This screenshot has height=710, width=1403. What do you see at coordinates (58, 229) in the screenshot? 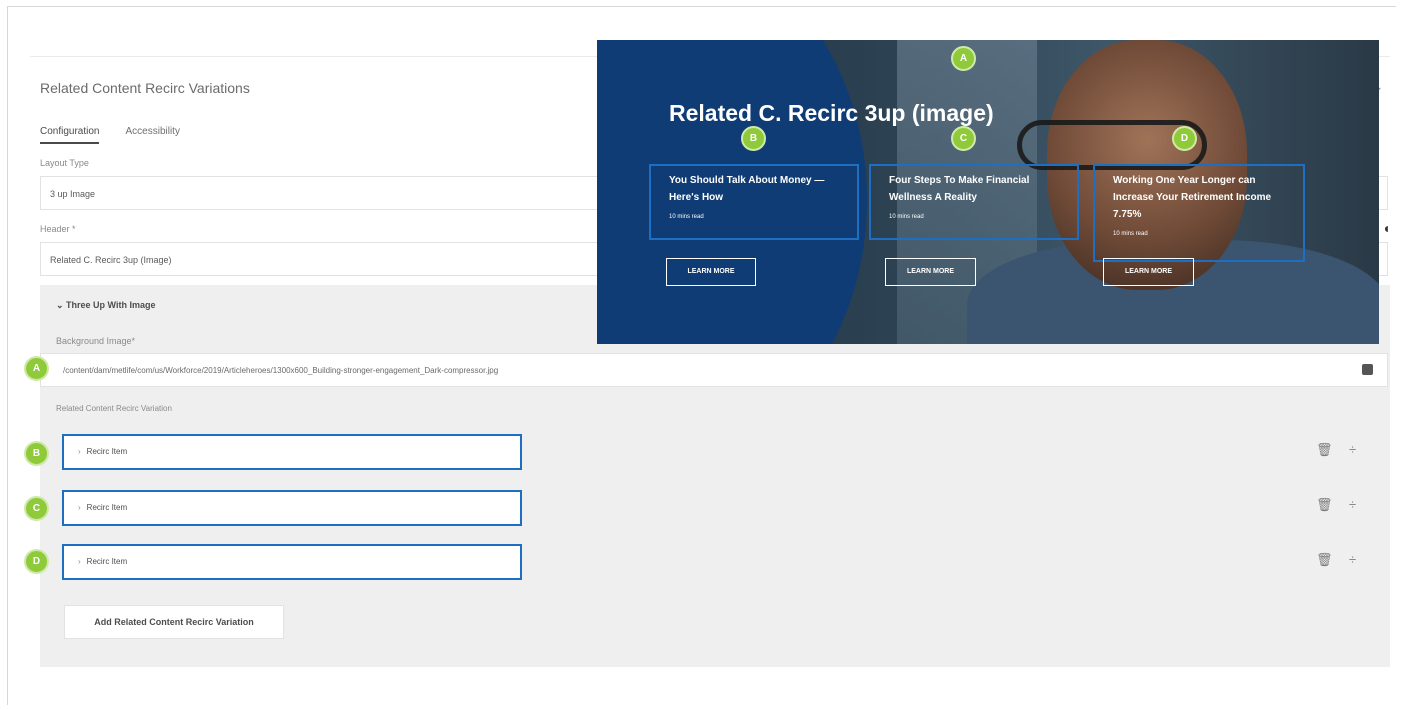
I see `header-label: Header *` at bounding box center [58, 229].